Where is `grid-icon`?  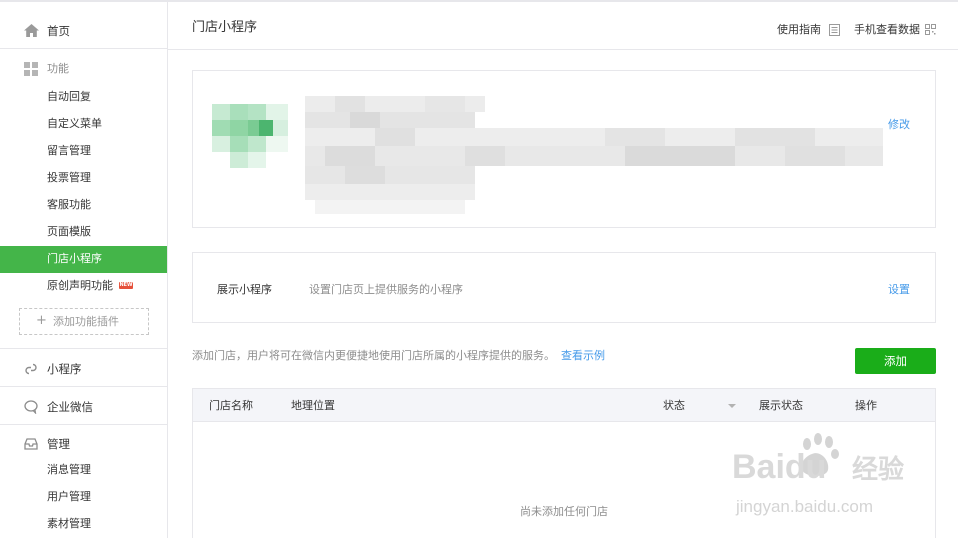
grid-icon is located at coordinates (31, 69).